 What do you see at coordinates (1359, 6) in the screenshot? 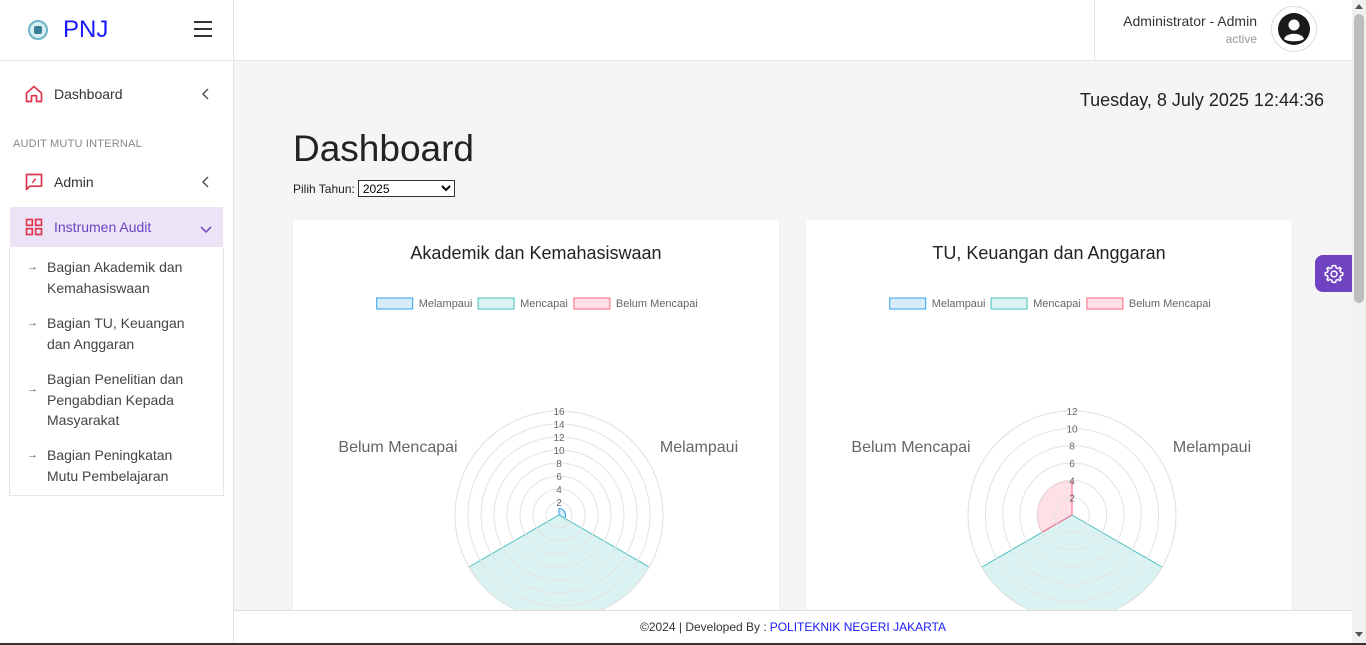
I see `scroll-up-arrow-icon` at bounding box center [1359, 6].